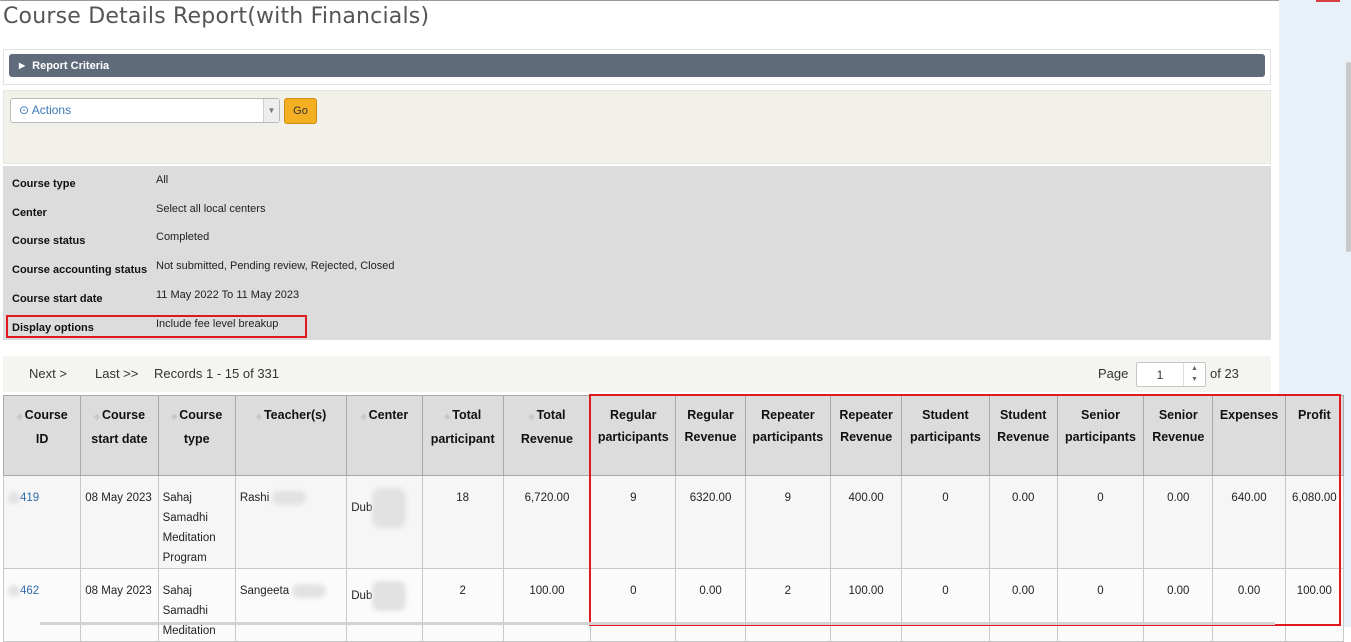  What do you see at coordinates (1314, 605) in the screenshot?
I see `cell-profit: 100.00` at bounding box center [1314, 605].